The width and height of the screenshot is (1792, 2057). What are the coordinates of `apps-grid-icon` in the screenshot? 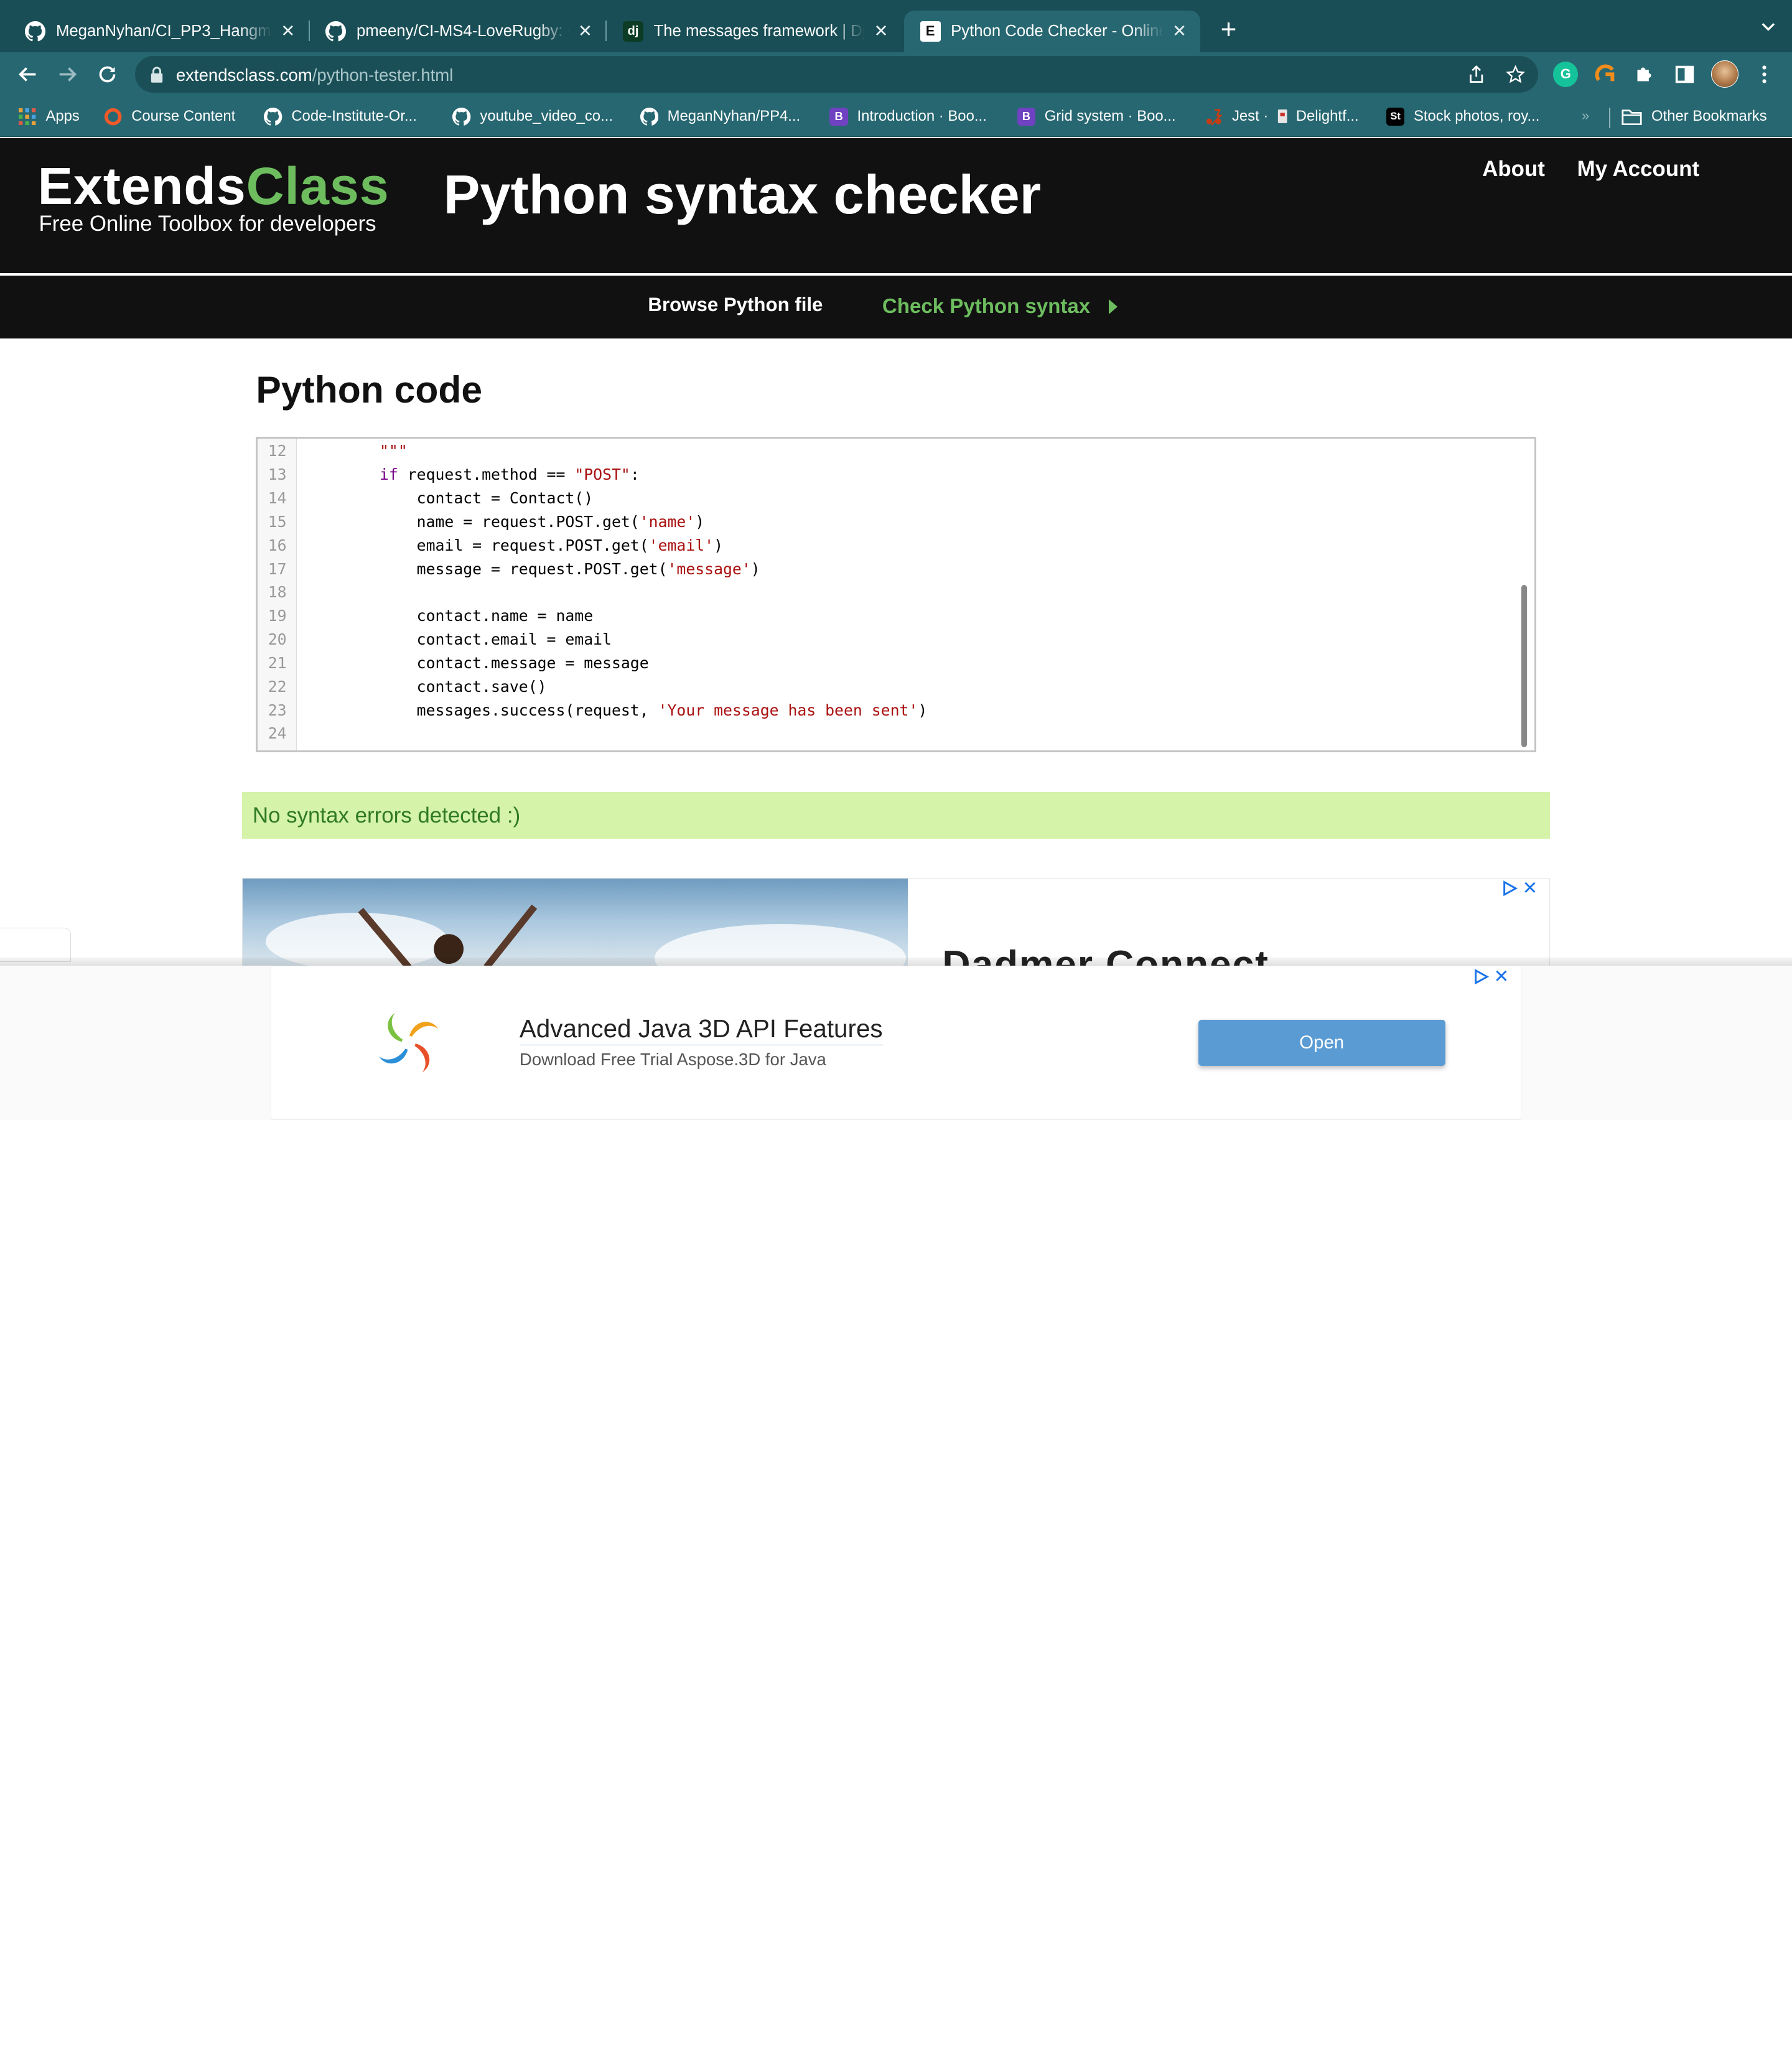 It's located at (27, 117).